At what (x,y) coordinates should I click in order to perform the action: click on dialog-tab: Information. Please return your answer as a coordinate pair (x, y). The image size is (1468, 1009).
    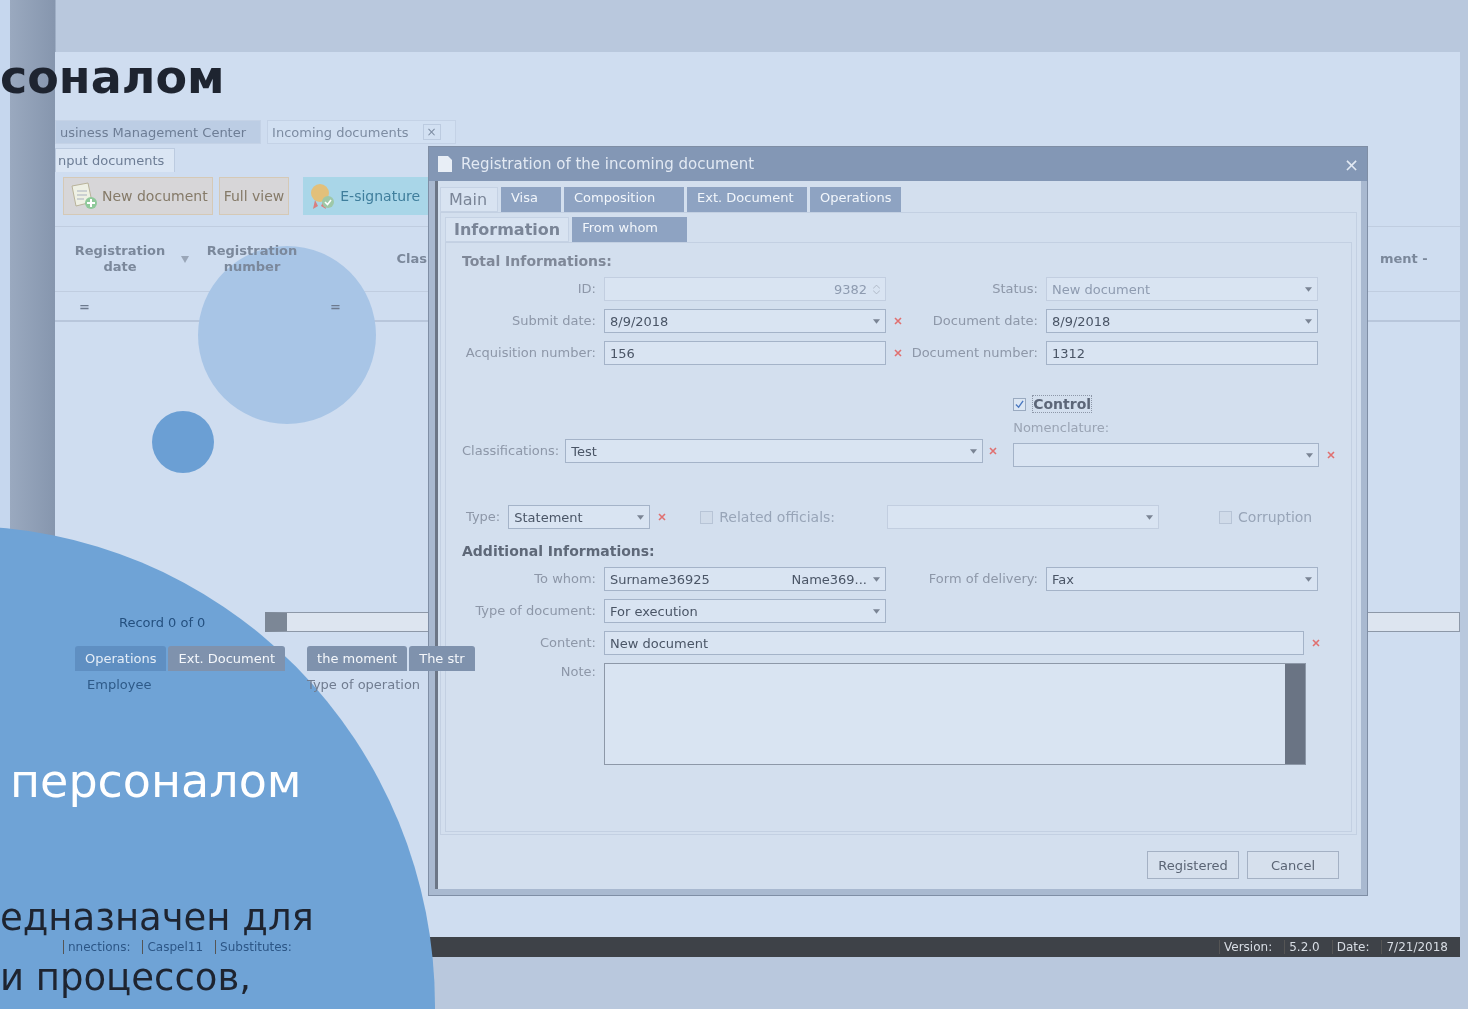
    Looking at the image, I should click on (507, 229).